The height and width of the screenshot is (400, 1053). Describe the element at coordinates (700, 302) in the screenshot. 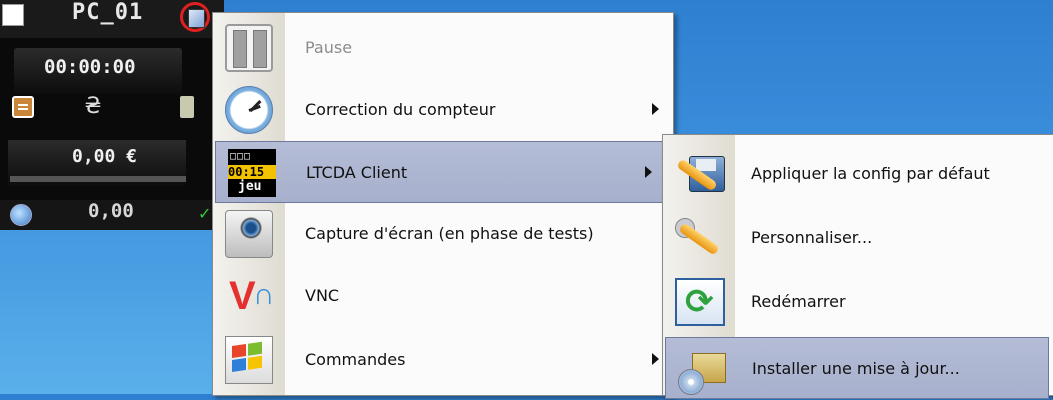

I see `restart-icon` at that location.